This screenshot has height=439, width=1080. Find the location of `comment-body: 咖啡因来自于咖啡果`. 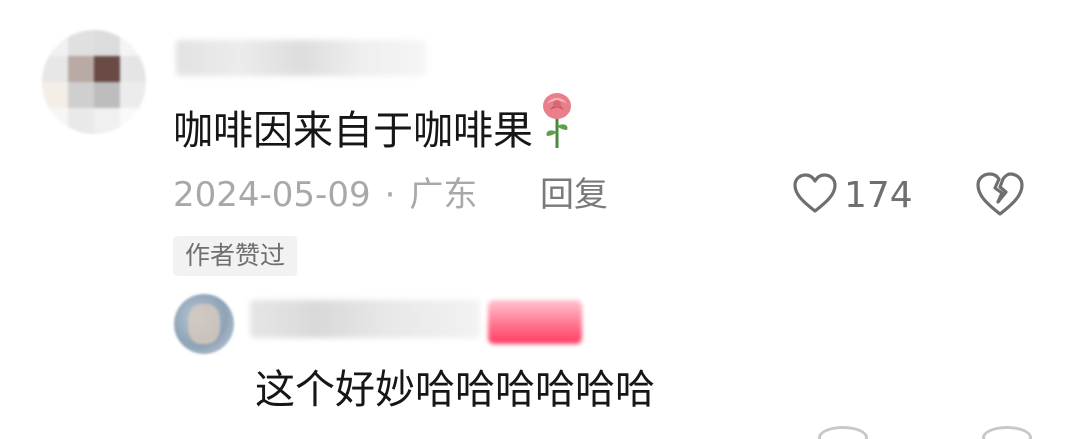

comment-body: 咖啡因来自于咖啡果 is located at coordinates (353, 131).